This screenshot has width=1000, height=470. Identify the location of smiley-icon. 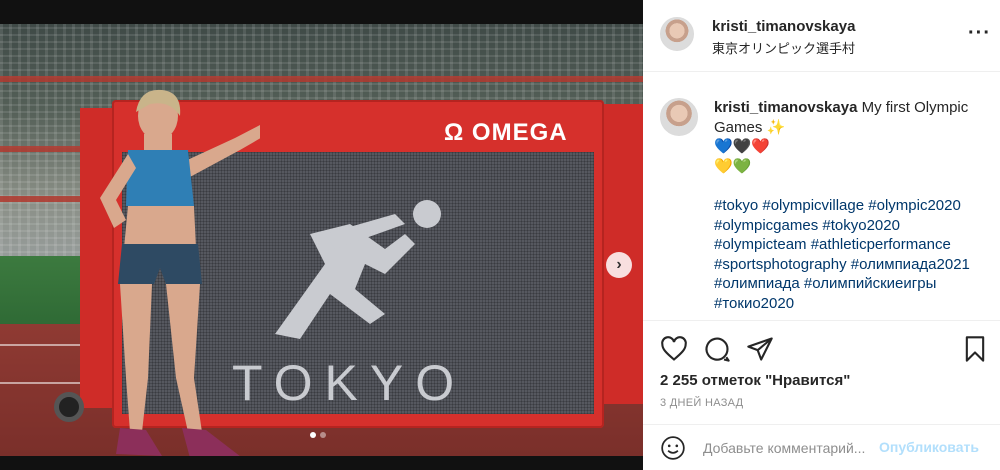
(673, 448).